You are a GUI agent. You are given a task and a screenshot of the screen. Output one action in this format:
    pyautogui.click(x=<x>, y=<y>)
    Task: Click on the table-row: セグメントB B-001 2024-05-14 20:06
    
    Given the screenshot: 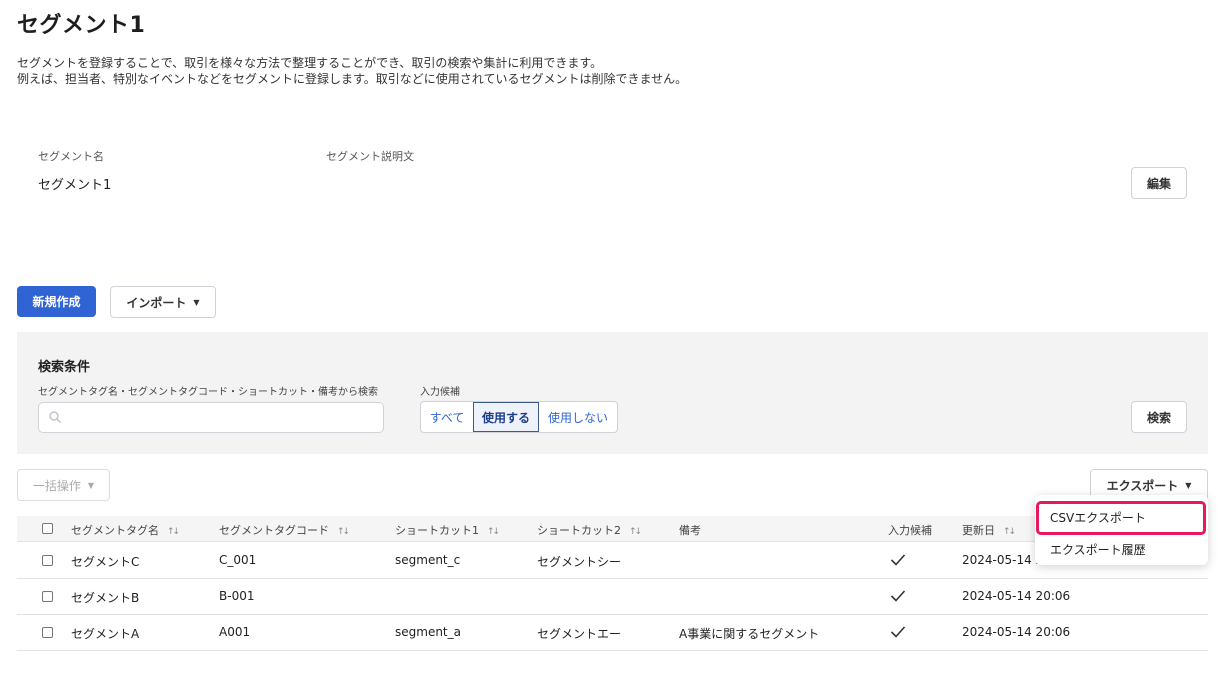 What is the action you would take?
    pyautogui.click(x=612, y=597)
    